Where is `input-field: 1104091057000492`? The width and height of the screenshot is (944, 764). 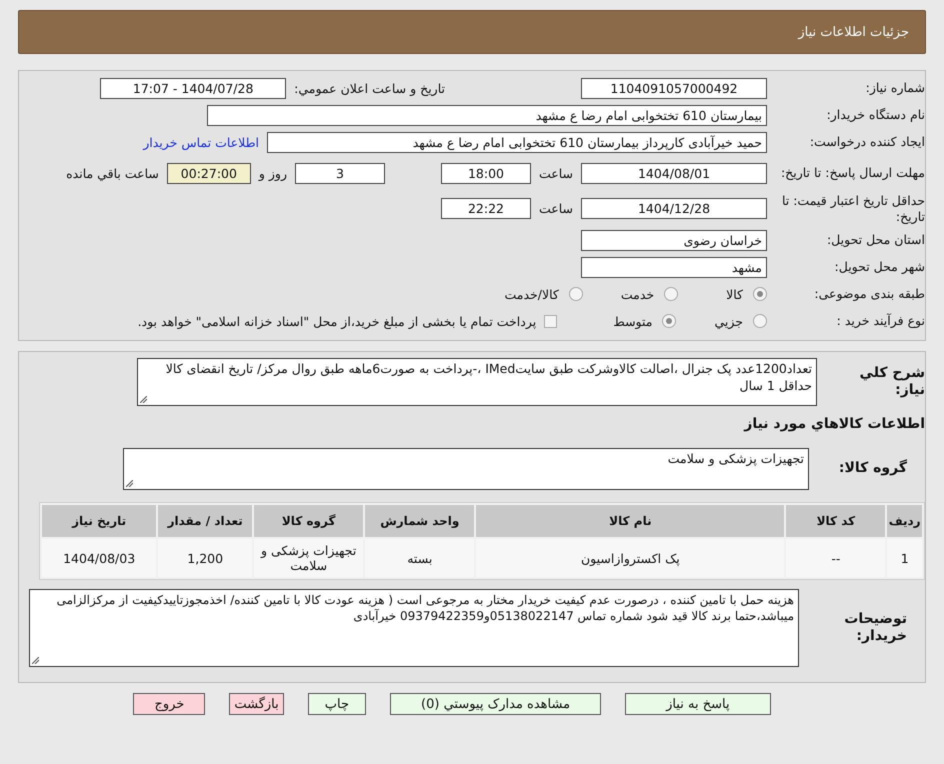
input-field: 1104091057000492 is located at coordinates (674, 88).